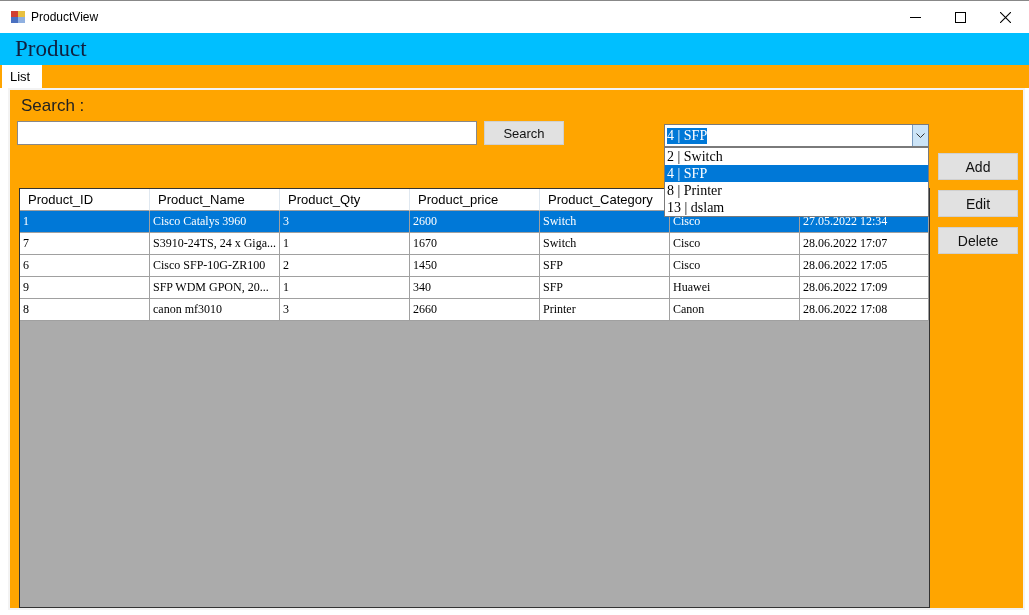  What do you see at coordinates (978, 240) in the screenshot?
I see `action-button: Delete` at bounding box center [978, 240].